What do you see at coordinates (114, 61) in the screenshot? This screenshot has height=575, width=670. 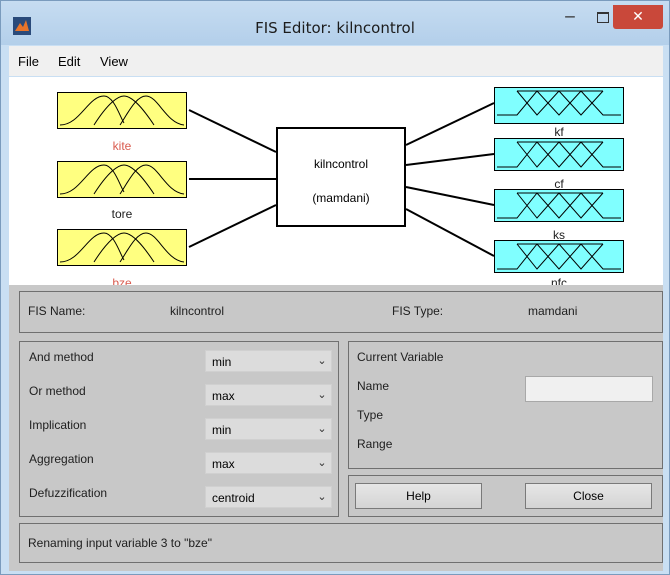 I see `menu-view: View` at bounding box center [114, 61].